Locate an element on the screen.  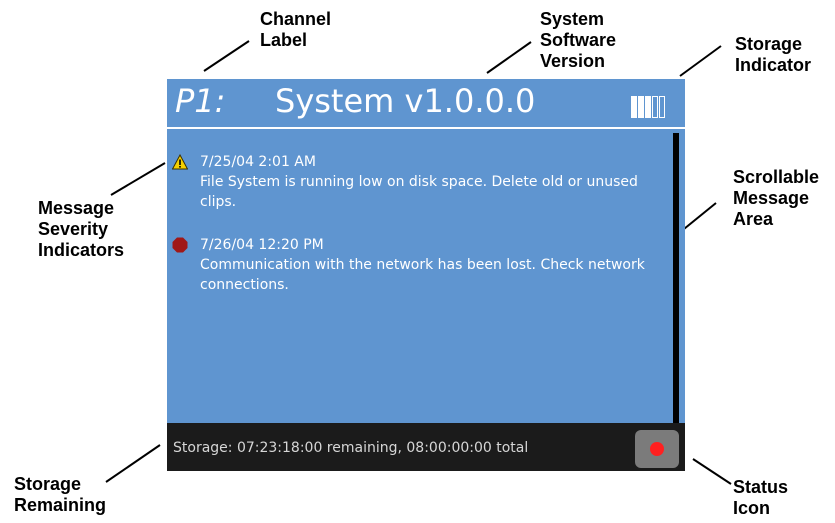
leader-line-status-icon is located at coordinates (712, 471).